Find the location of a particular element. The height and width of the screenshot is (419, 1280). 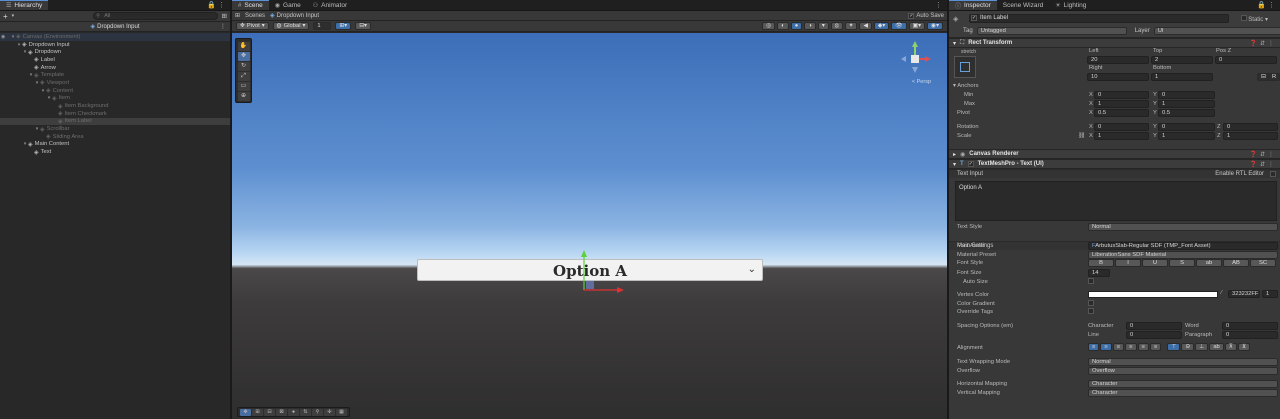

move-tool-icon: ✥ is located at coordinates (243, 56).